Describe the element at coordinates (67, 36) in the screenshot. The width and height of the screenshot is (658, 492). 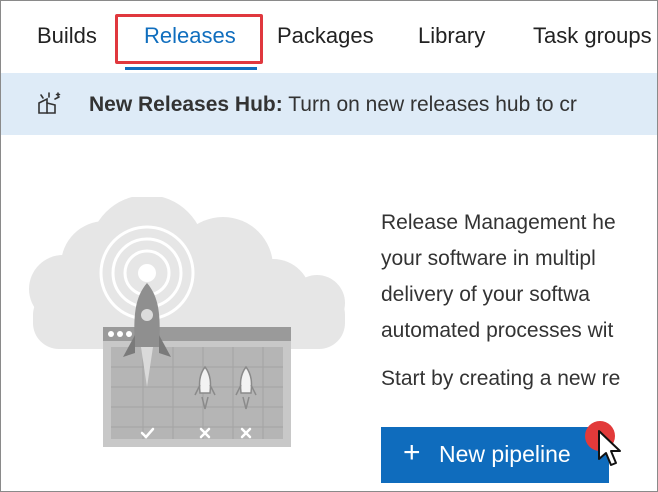
I see `tab-builds: Builds` at that location.